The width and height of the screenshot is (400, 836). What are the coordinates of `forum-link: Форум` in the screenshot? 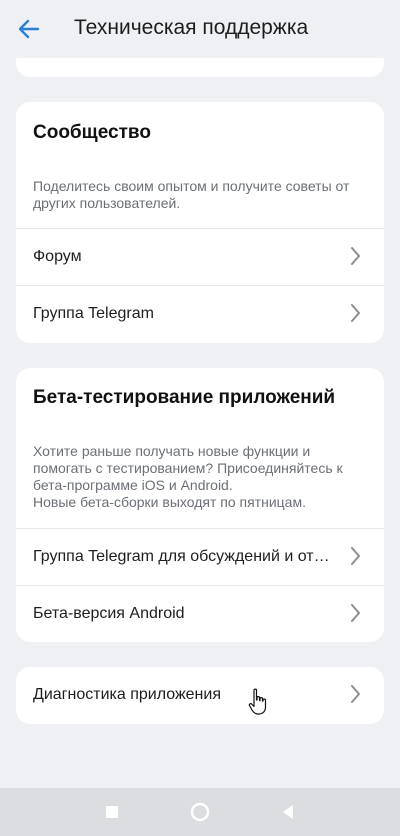 It's located at (200, 256).